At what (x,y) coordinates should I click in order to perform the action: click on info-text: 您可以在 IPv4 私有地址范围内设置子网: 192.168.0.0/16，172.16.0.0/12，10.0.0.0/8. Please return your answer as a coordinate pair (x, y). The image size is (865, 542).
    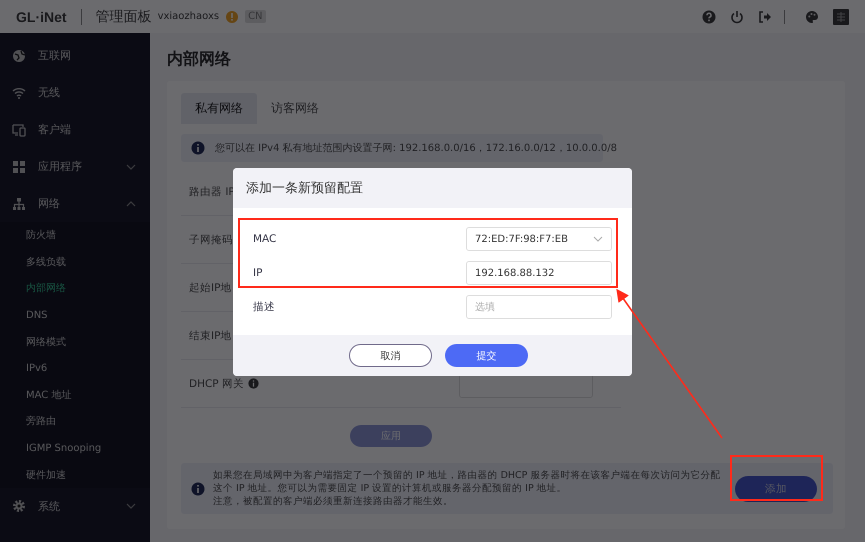
    Looking at the image, I should click on (416, 148).